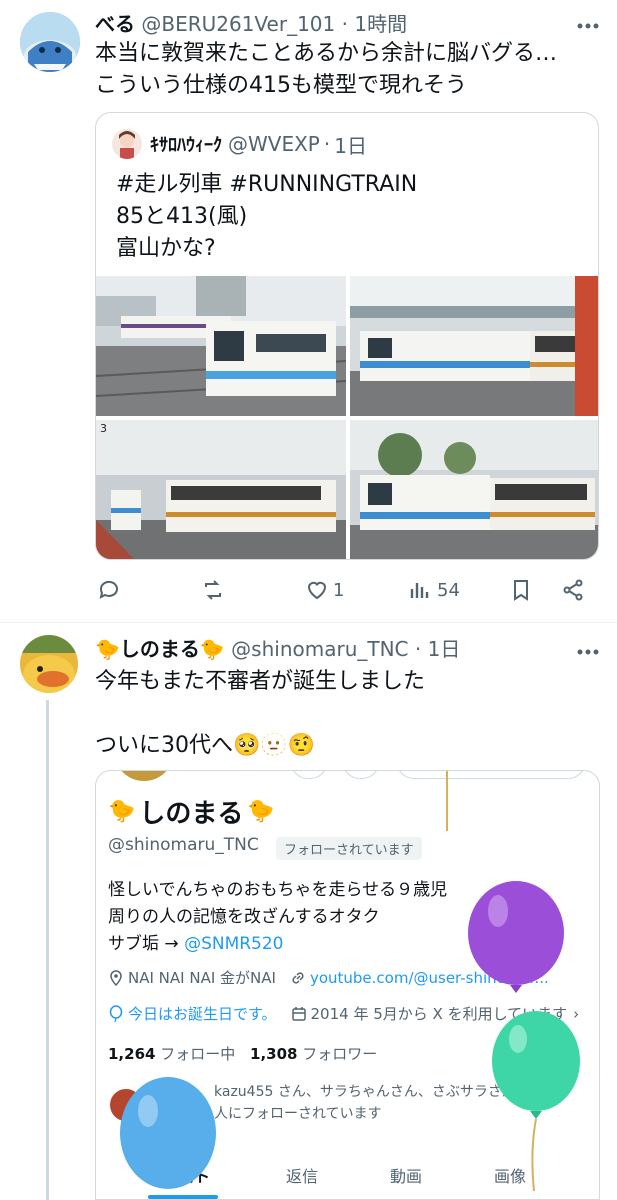  What do you see at coordinates (419, 590) in the screenshot?
I see `views-icon` at bounding box center [419, 590].